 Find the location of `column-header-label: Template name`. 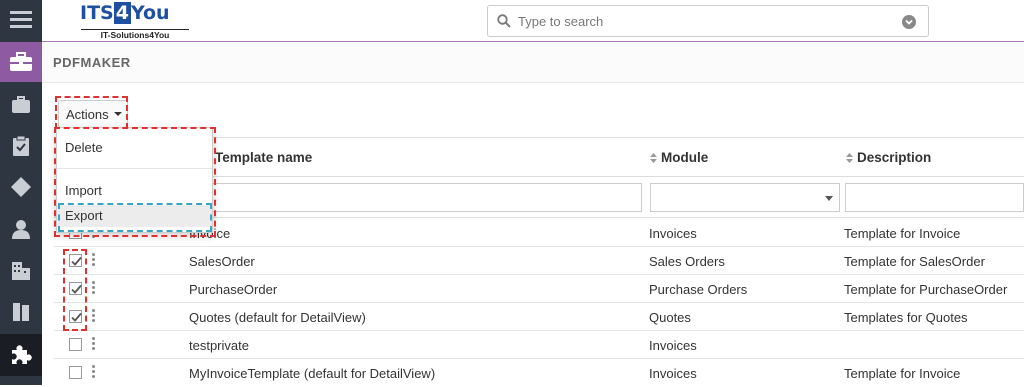

column-header-label: Template name is located at coordinates (264, 157).